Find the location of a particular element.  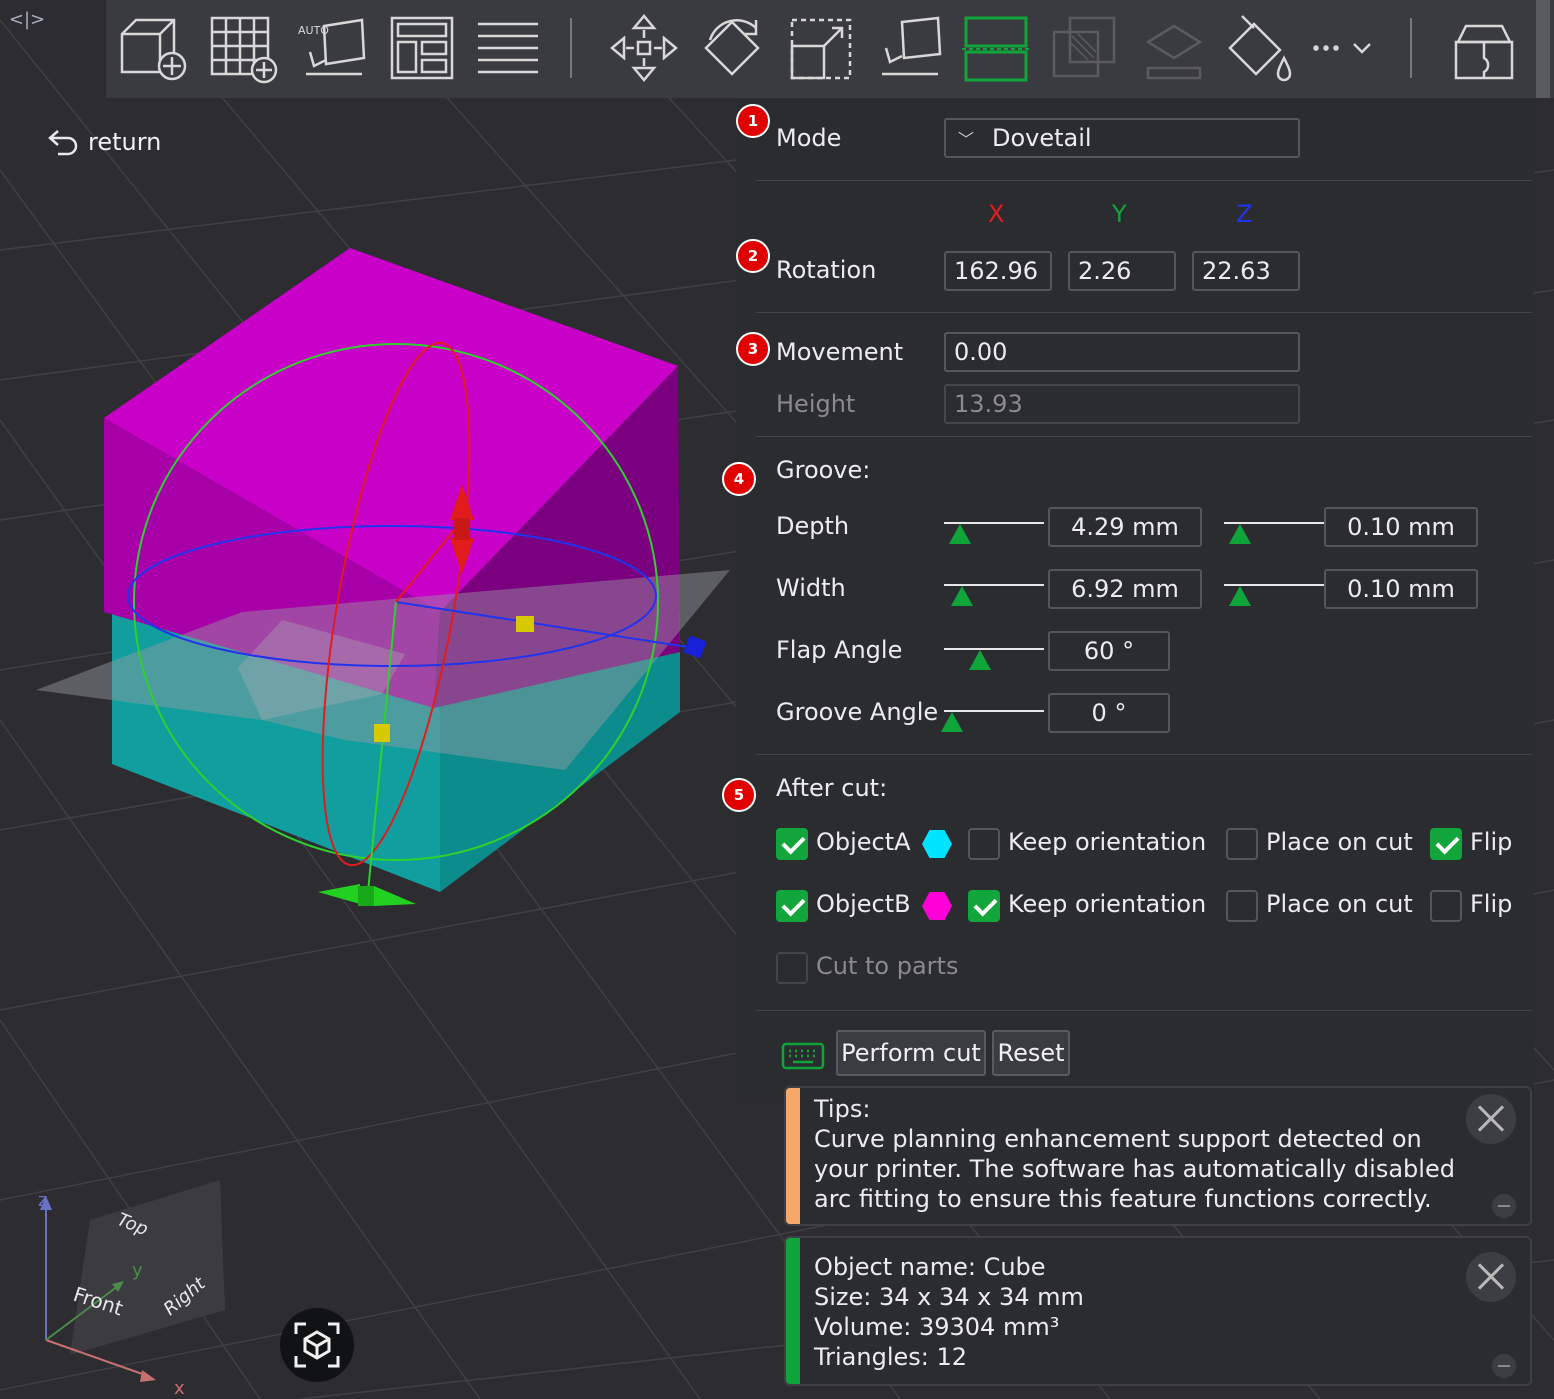

groove-angle-input: 0 ° is located at coordinates (1109, 713).